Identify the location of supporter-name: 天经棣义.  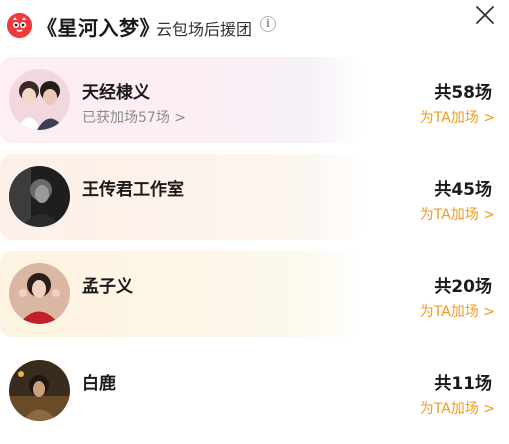
(116, 93).